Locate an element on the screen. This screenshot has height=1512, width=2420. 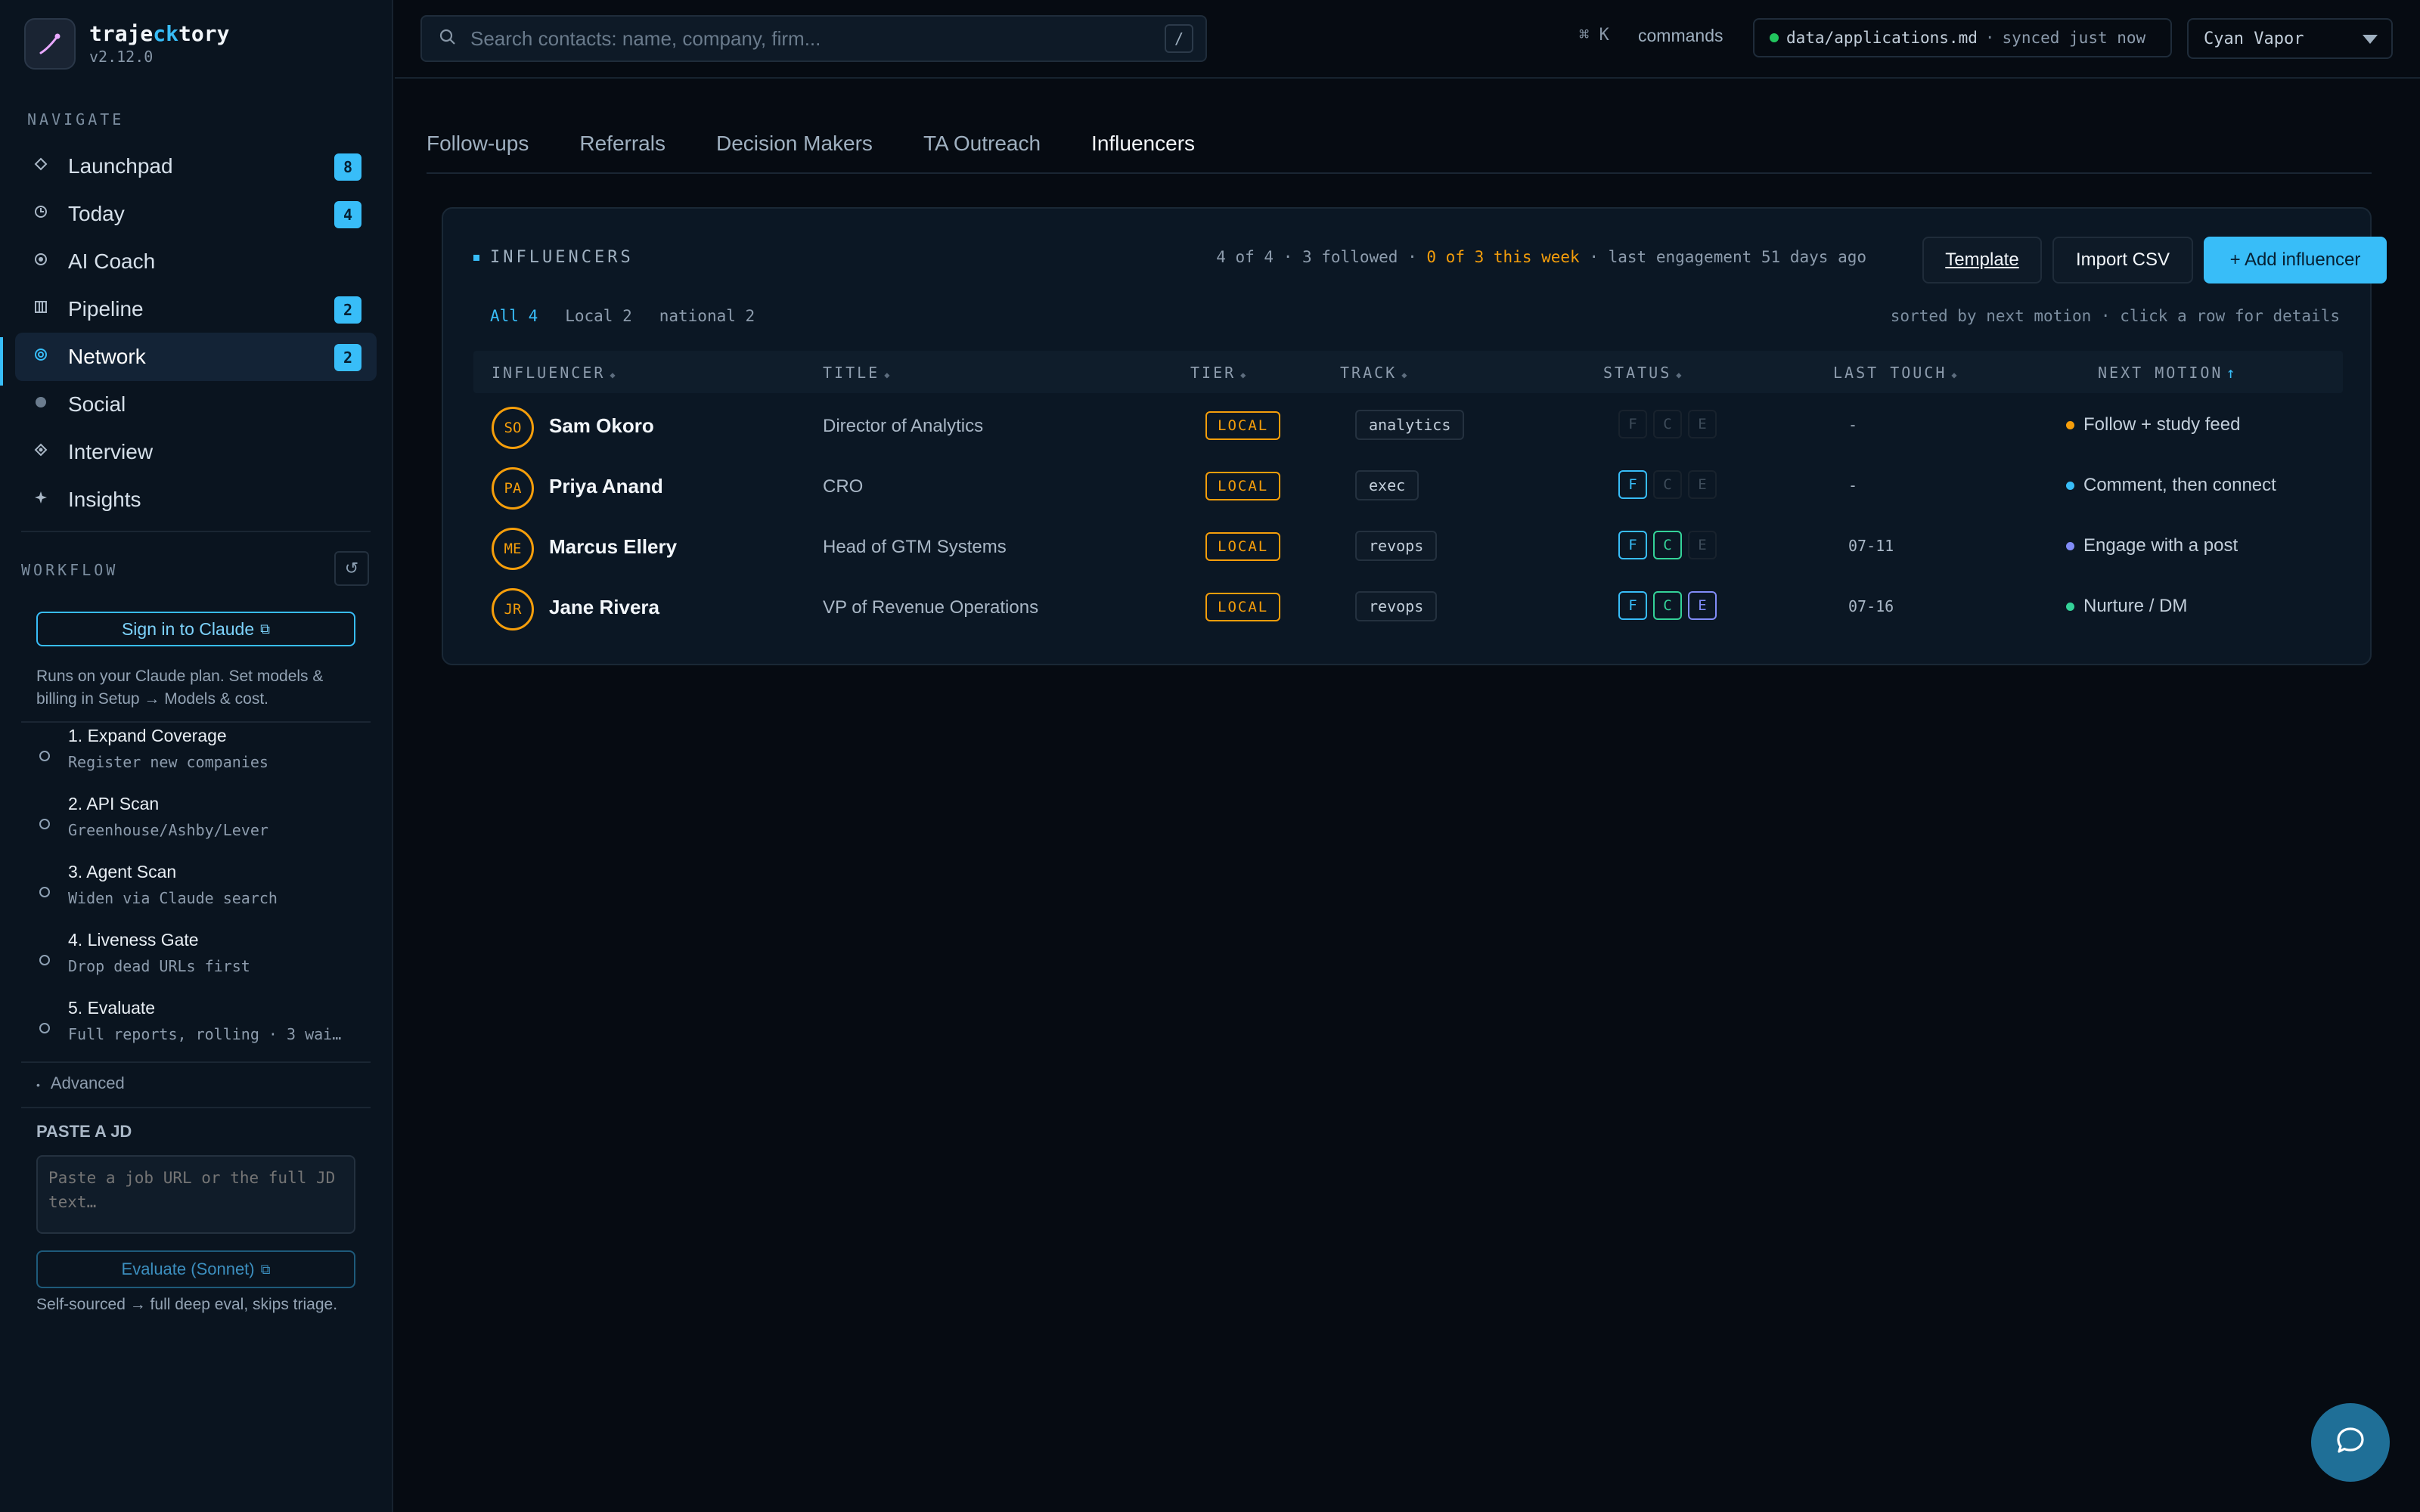
chat-button is located at coordinates (2350, 1442).